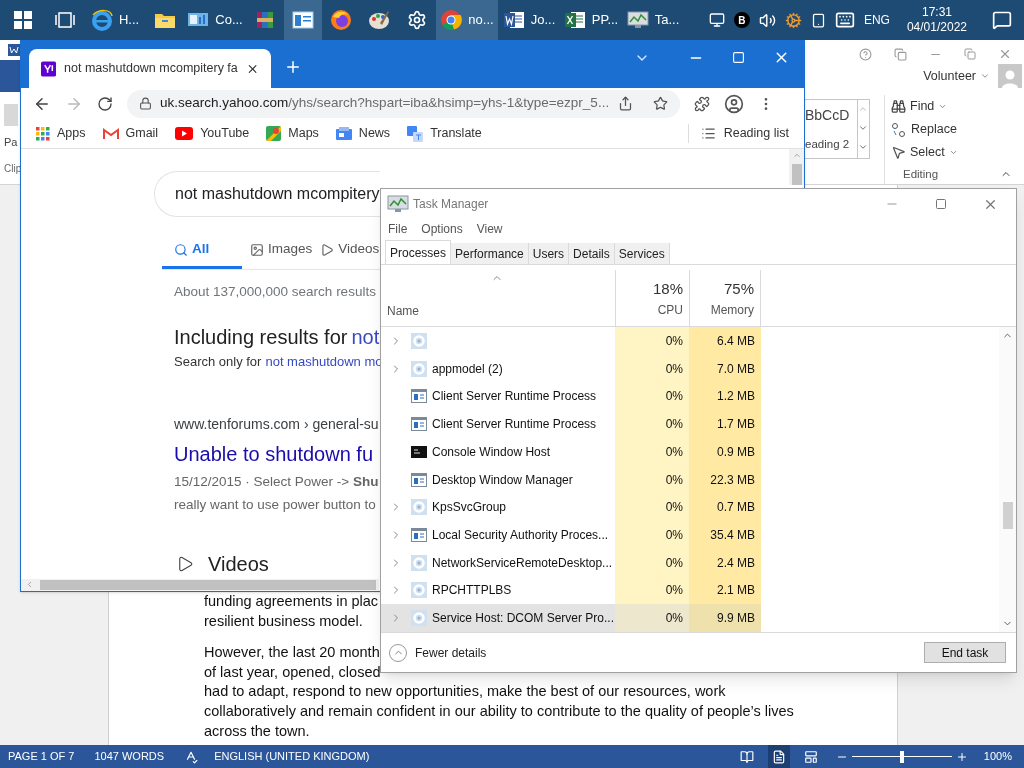  I want to click on language-status: ENGLISH (UNITED KINGDOM), so click(292, 756).